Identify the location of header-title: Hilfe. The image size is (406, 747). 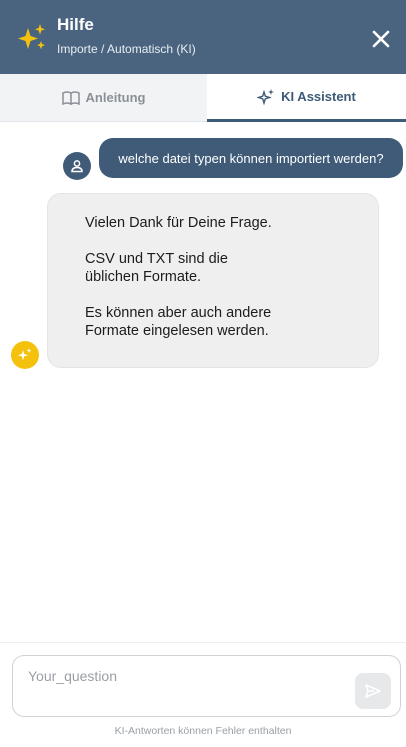
(75, 24).